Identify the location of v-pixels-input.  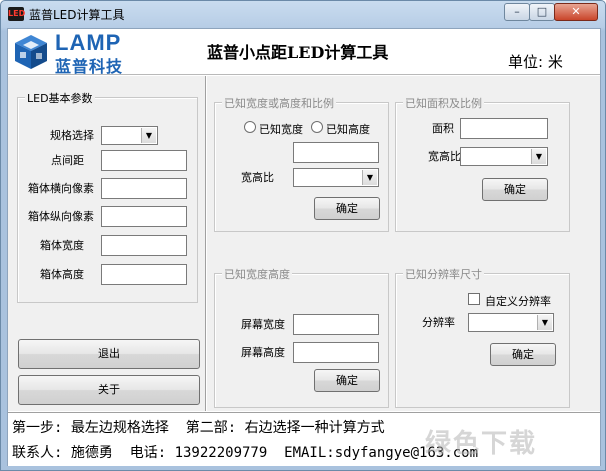
(144, 216).